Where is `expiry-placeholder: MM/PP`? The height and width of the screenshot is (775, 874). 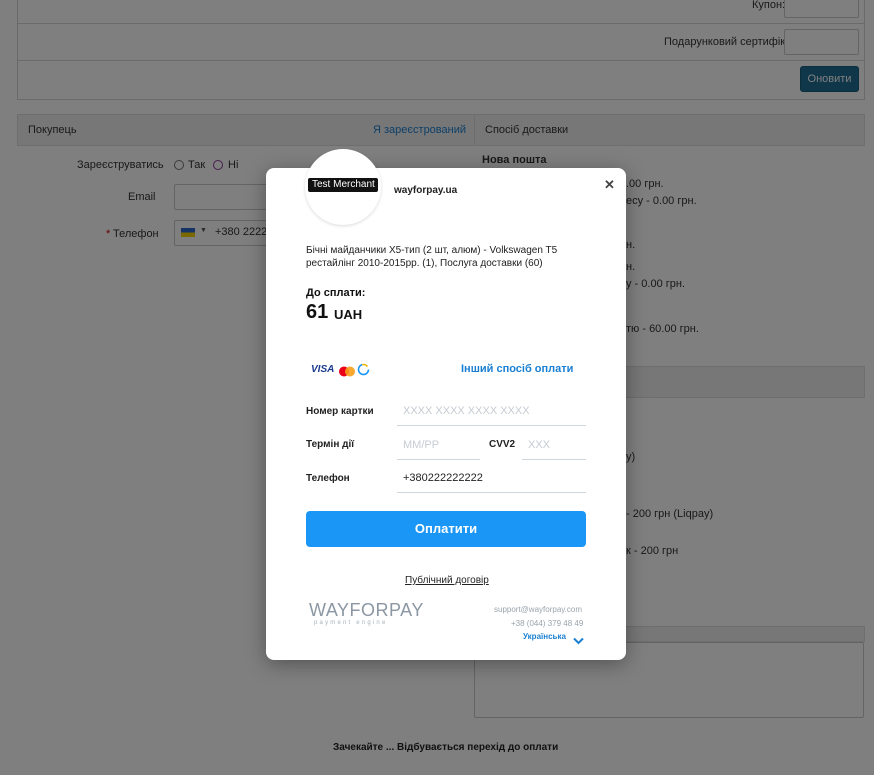 expiry-placeholder: MM/PP is located at coordinates (421, 445).